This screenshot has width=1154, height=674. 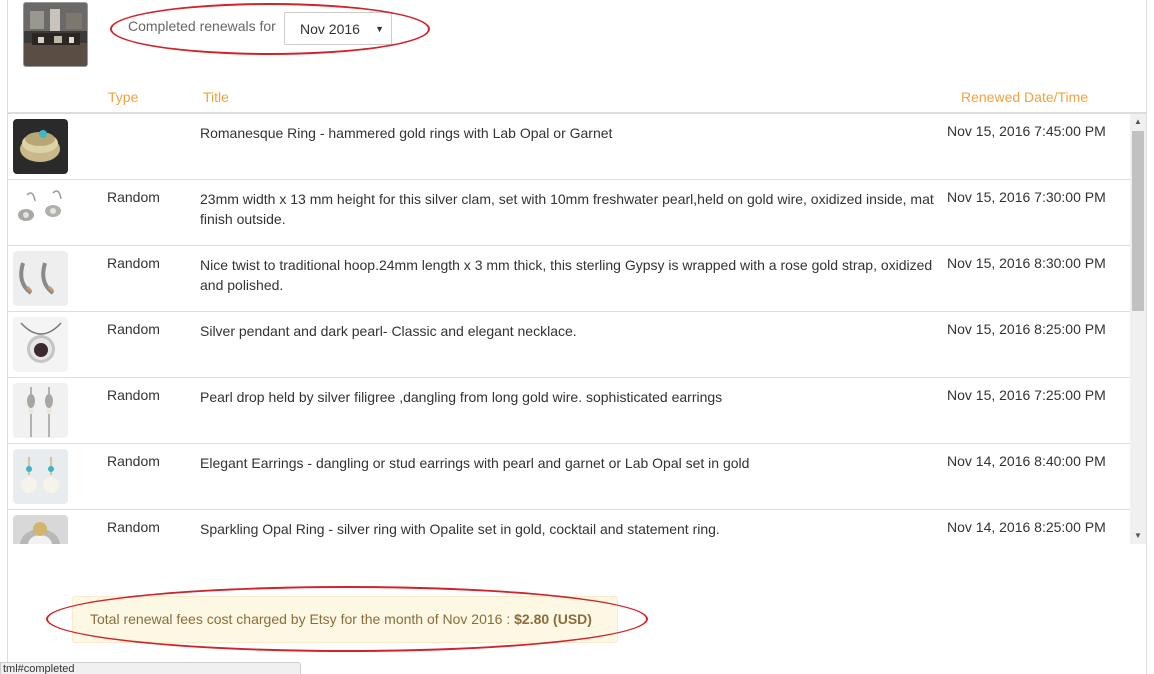 I want to click on row-renewed: Nov 15, 2016 7:45:00 PM, so click(x=1026, y=131).